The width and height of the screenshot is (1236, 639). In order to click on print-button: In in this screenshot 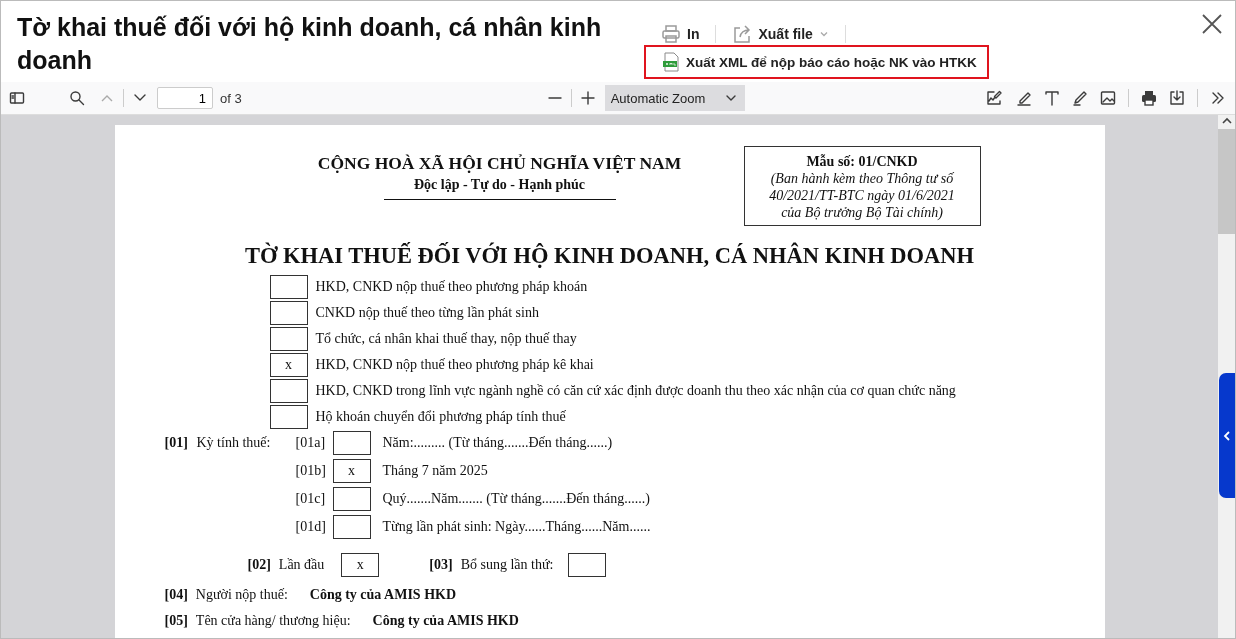, I will do `click(680, 34)`.